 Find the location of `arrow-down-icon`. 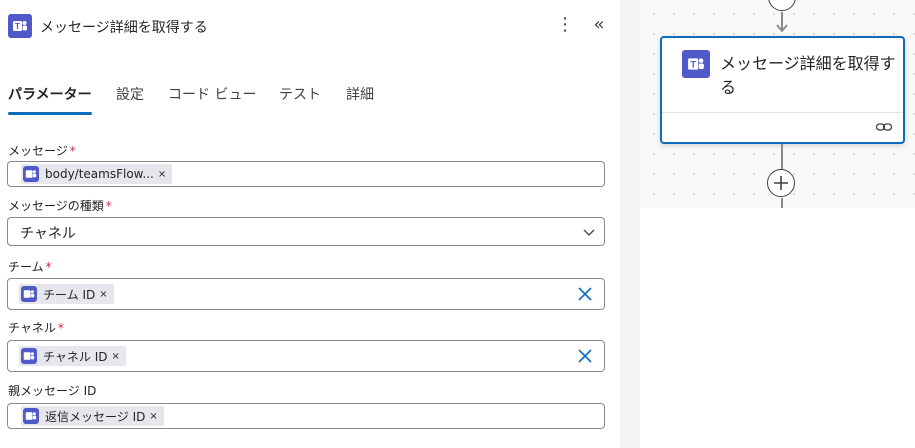

arrow-down-icon is located at coordinates (782, 28).